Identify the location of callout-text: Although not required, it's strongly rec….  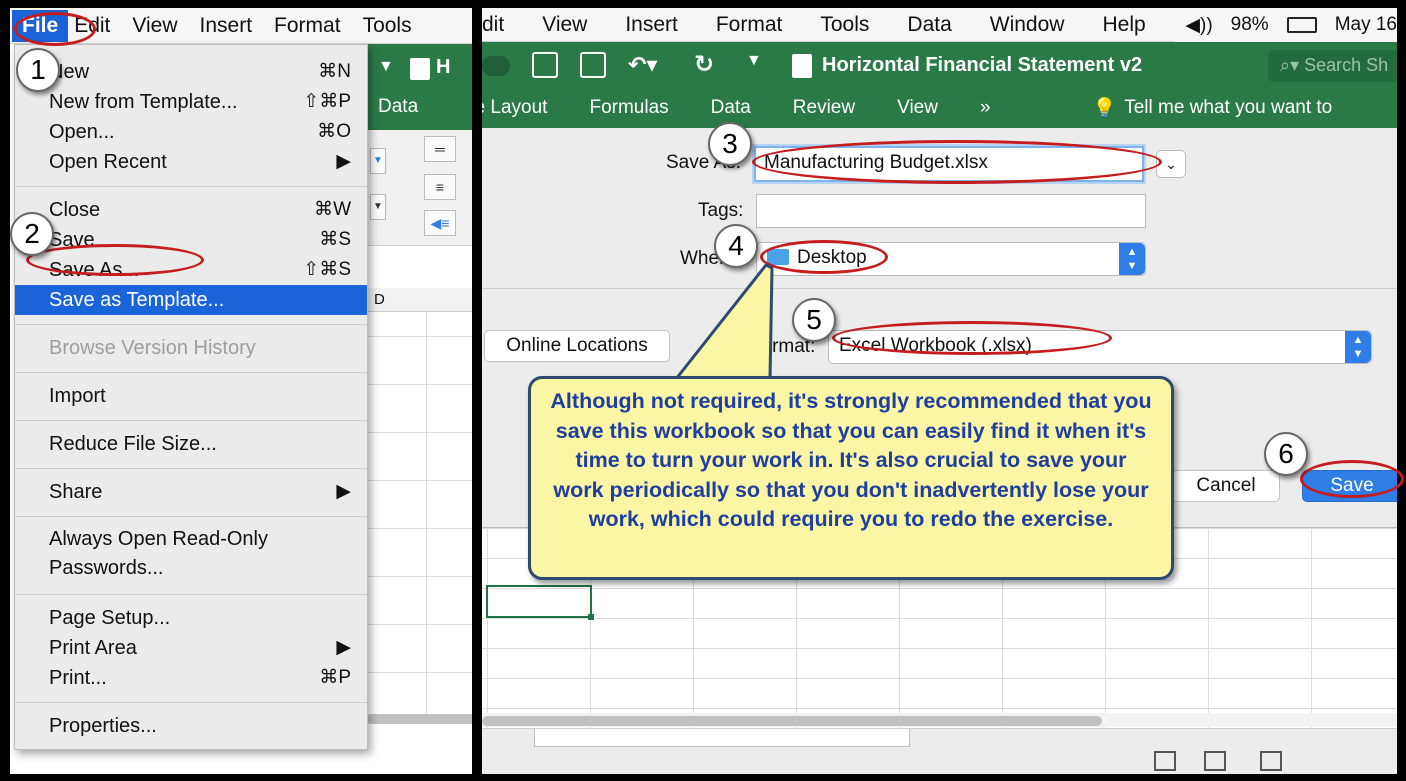
(851, 460).